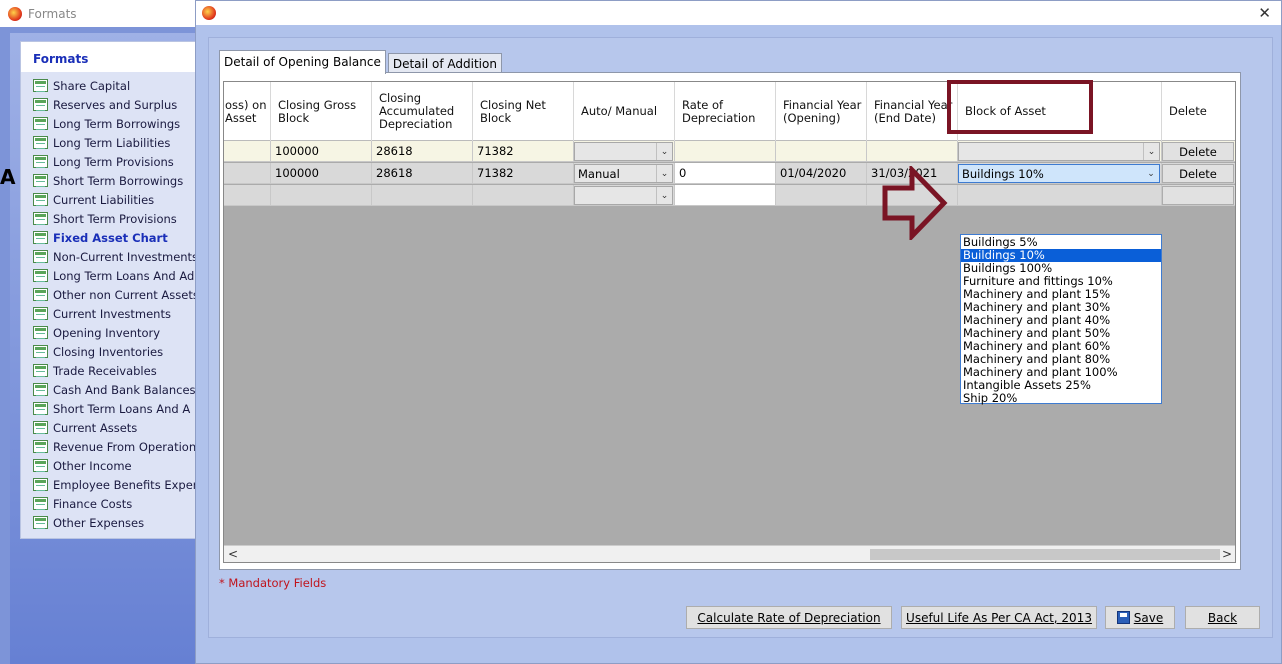 The image size is (1282, 664). Describe the element at coordinates (116, 332) in the screenshot. I see `formats-item: Opening Inventory` at that location.